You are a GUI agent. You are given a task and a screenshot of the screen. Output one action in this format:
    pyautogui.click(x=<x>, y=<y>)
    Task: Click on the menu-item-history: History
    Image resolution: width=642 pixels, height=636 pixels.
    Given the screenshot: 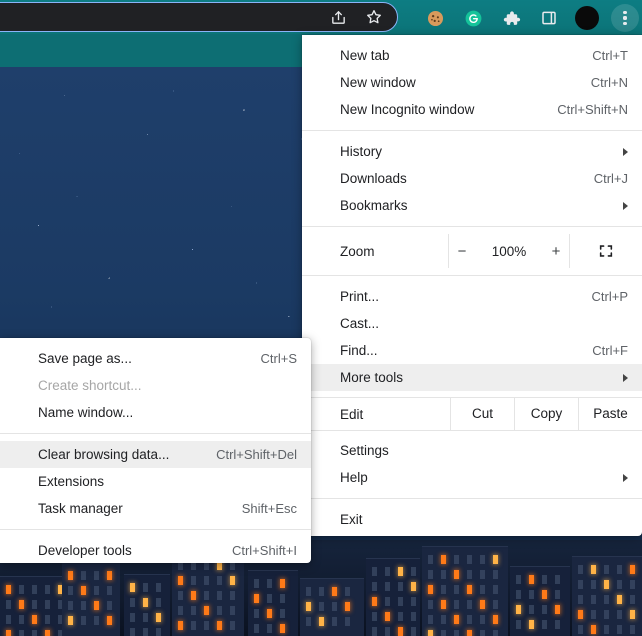 What is the action you would take?
    pyautogui.click(x=472, y=151)
    